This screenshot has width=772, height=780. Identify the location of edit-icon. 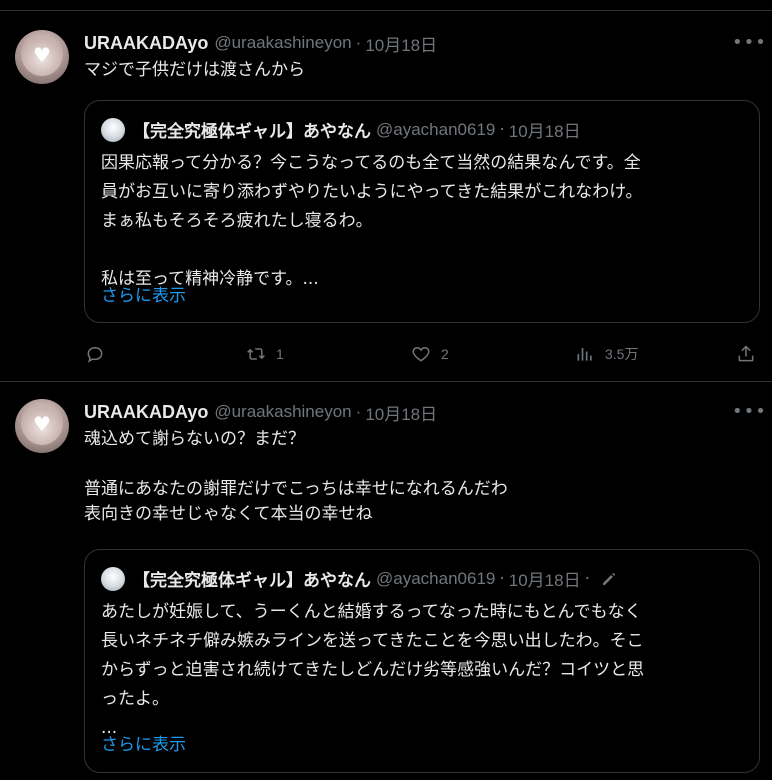
(609, 578).